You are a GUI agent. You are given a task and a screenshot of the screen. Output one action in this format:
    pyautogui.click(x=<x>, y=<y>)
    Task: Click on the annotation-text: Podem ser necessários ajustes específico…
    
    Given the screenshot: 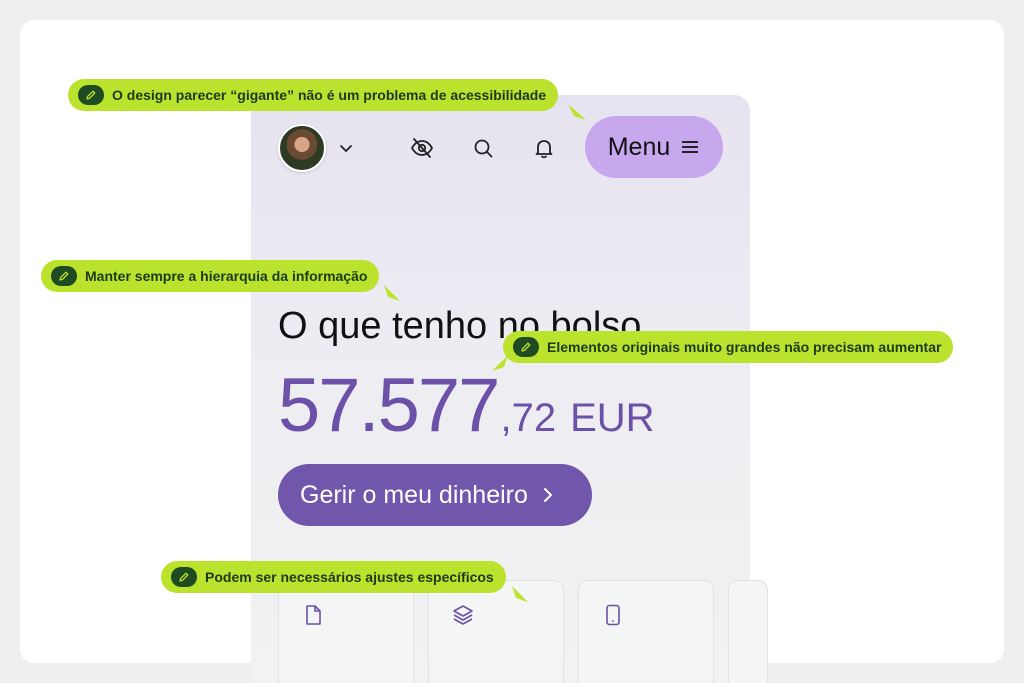 What is the action you would take?
    pyautogui.click(x=349, y=577)
    